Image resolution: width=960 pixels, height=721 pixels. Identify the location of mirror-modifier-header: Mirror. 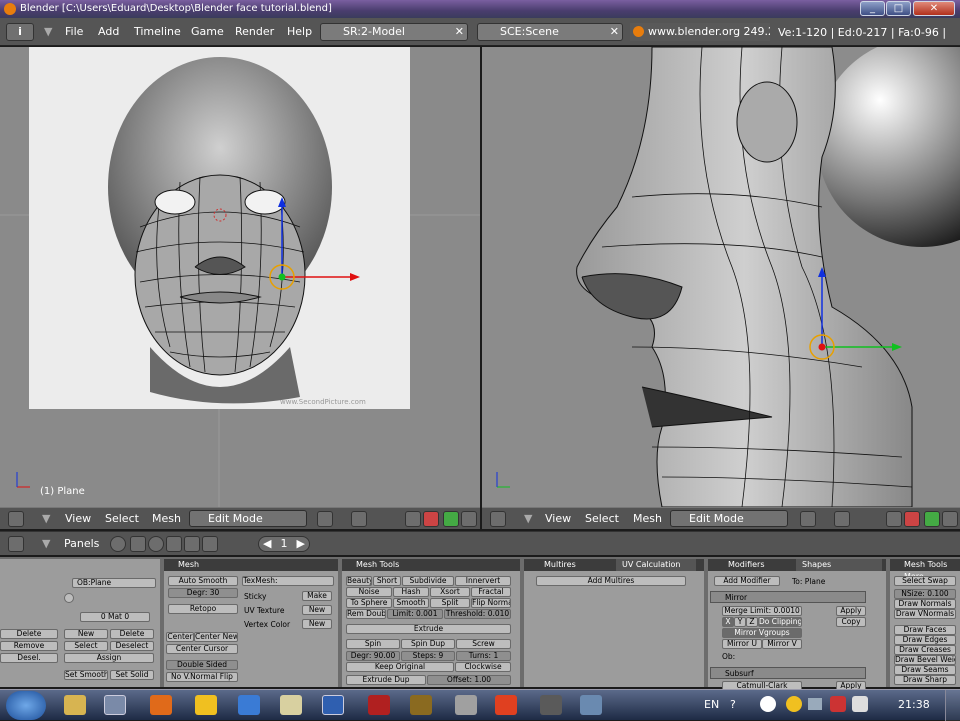
(788, 597).